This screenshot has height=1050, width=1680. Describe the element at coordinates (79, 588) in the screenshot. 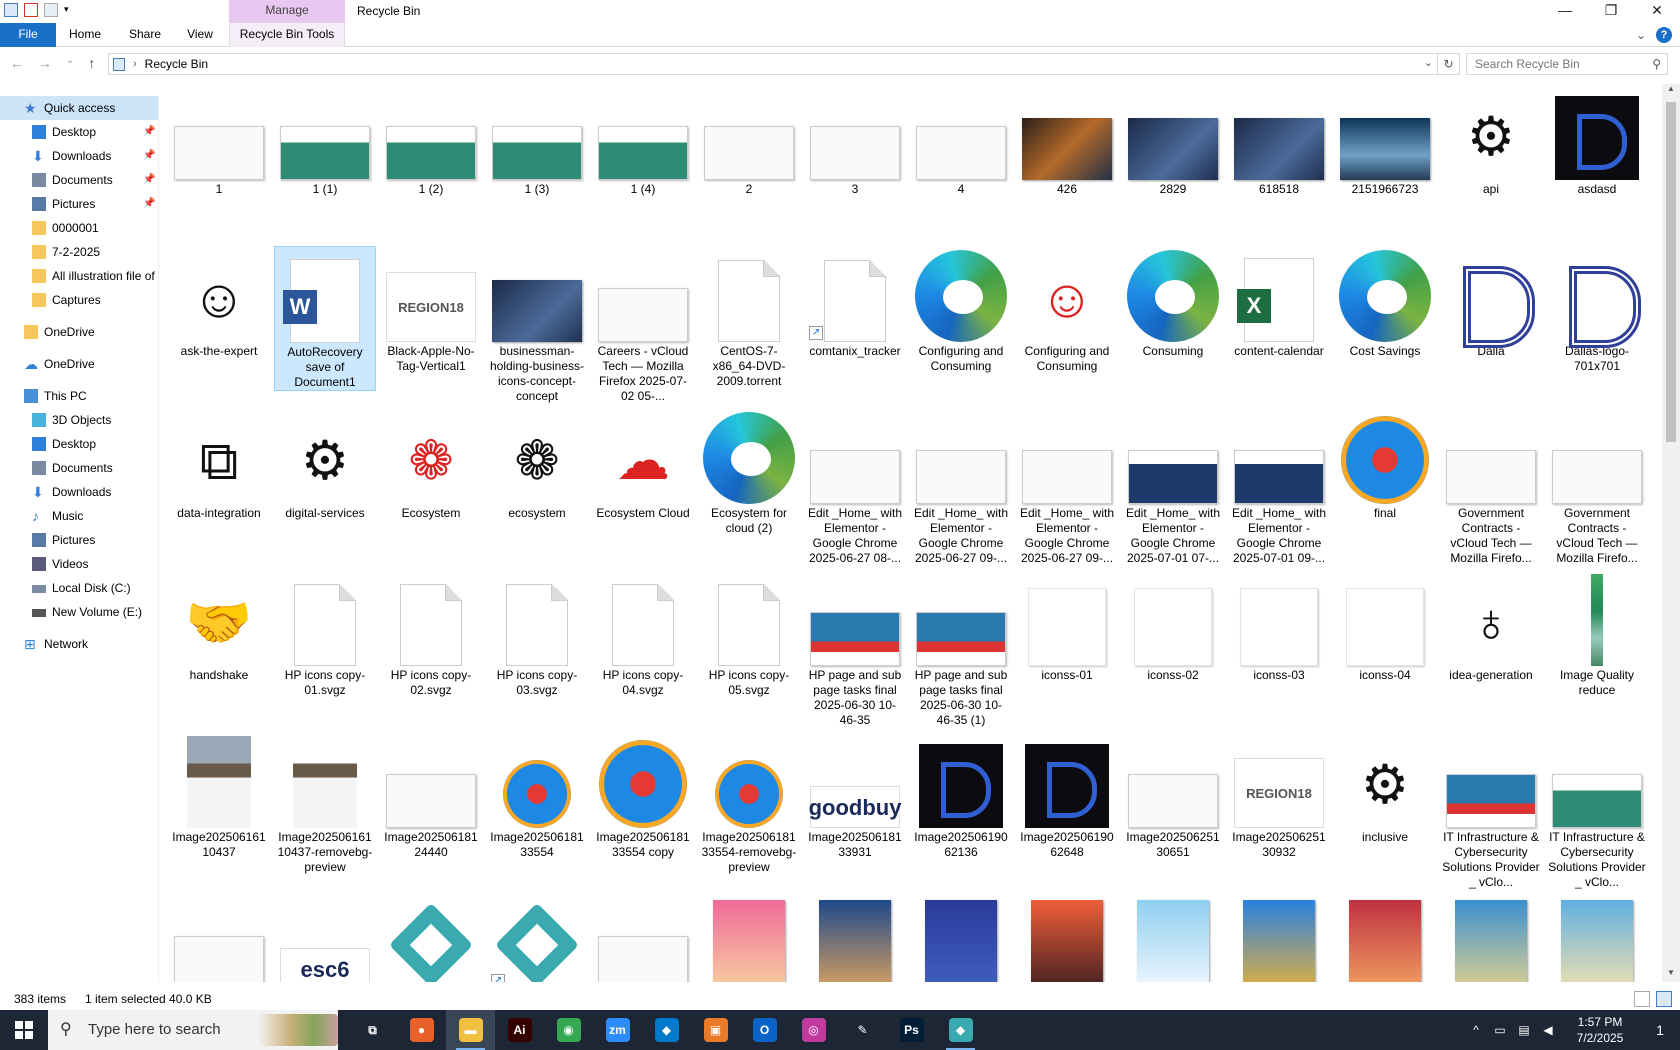

I see `nav-item-local-disk-c: Local Disk (C:)` at that location.